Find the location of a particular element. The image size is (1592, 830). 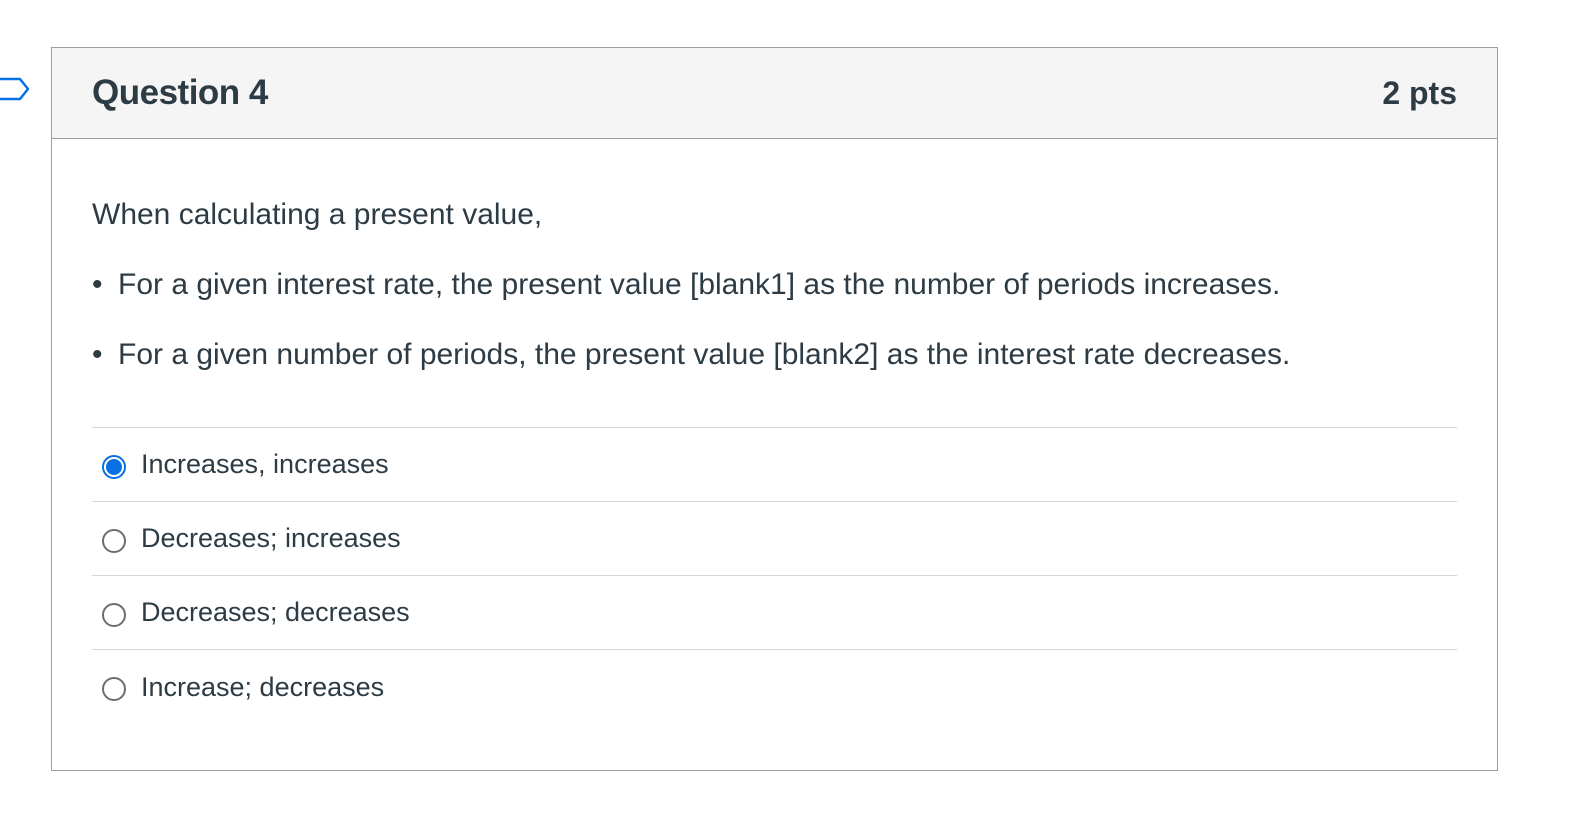

answer-option: Decreases; decreases is located at coordinates (774, 613).